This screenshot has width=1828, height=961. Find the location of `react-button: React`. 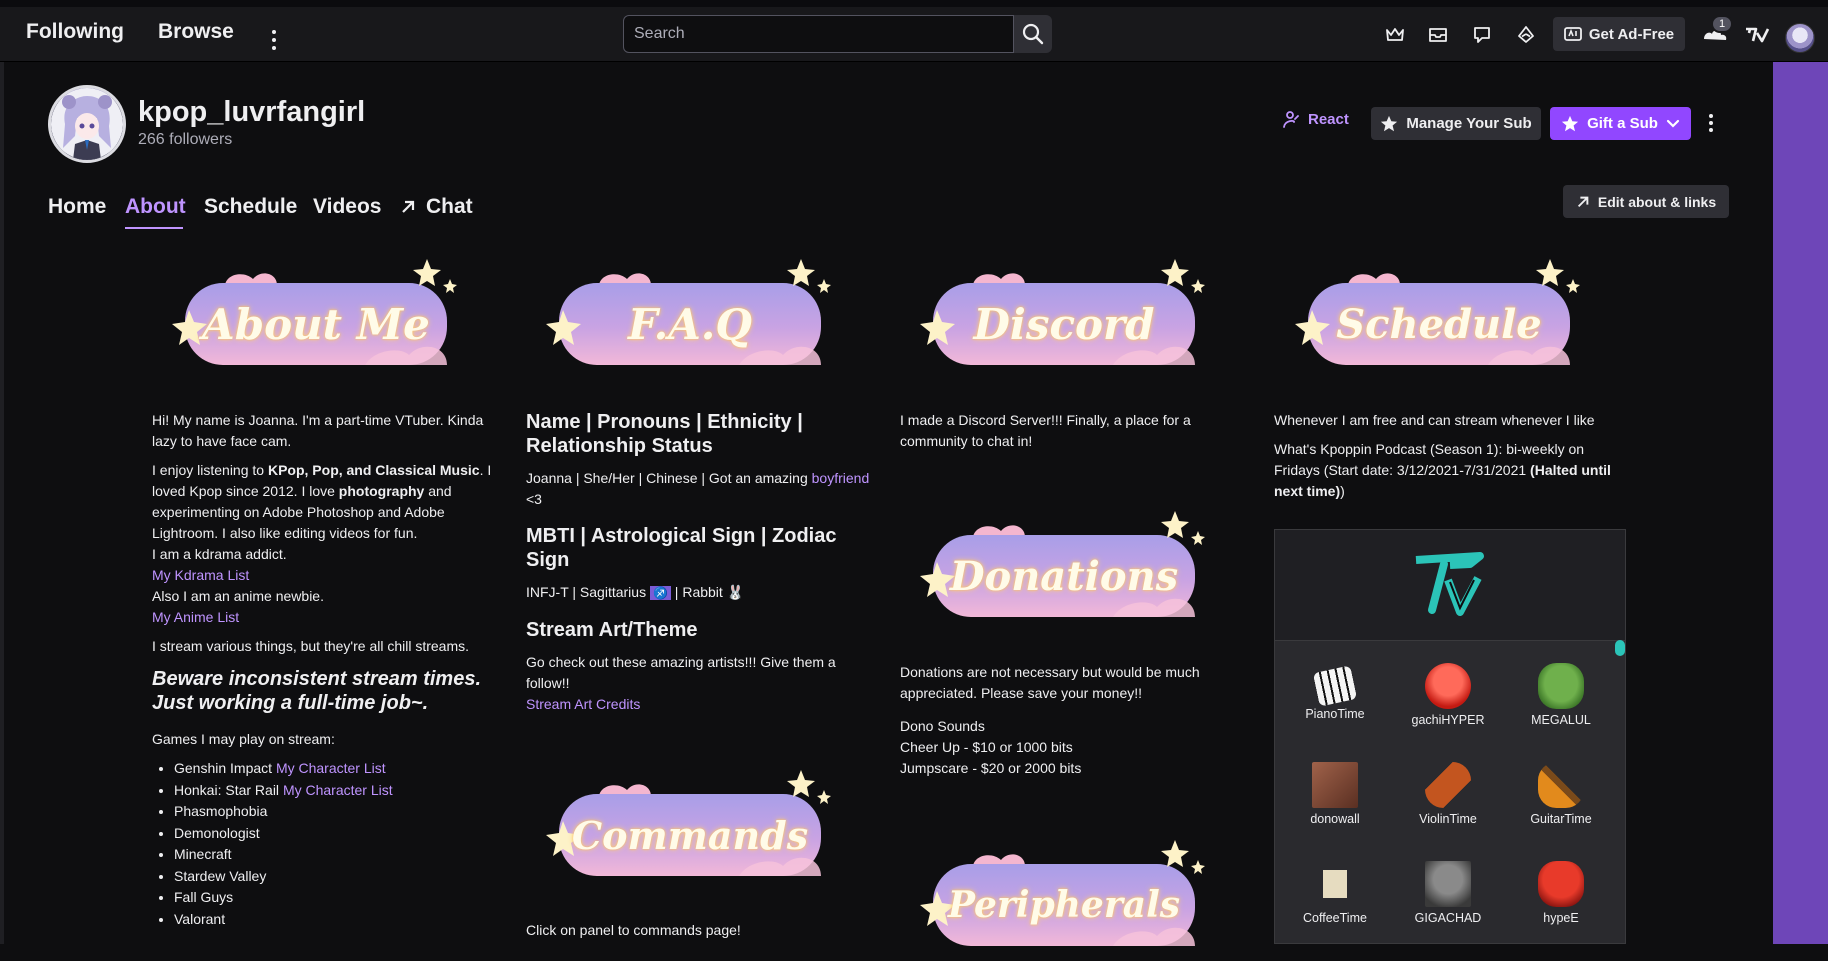

react-button: React is located at coordinates (1315, 119).